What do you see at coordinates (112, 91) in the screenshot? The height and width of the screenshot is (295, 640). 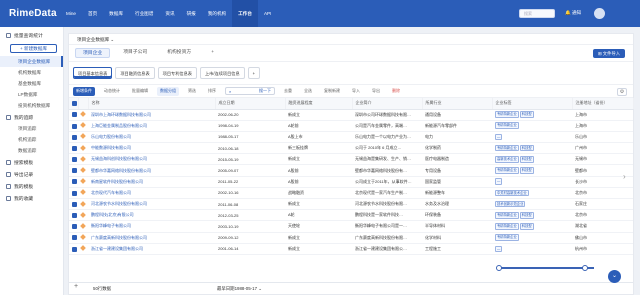 I see `dynamic-stats-button: 动态统计` at bounding box center [112, 91].